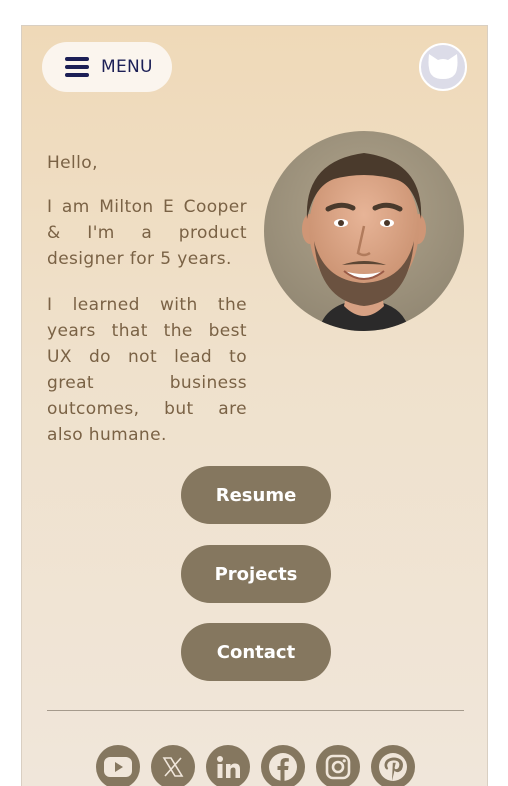  What do you see at coordinates (256, 495) in the screenshot?
I see `resume-button: Resume` at bounding box center [256, 495].